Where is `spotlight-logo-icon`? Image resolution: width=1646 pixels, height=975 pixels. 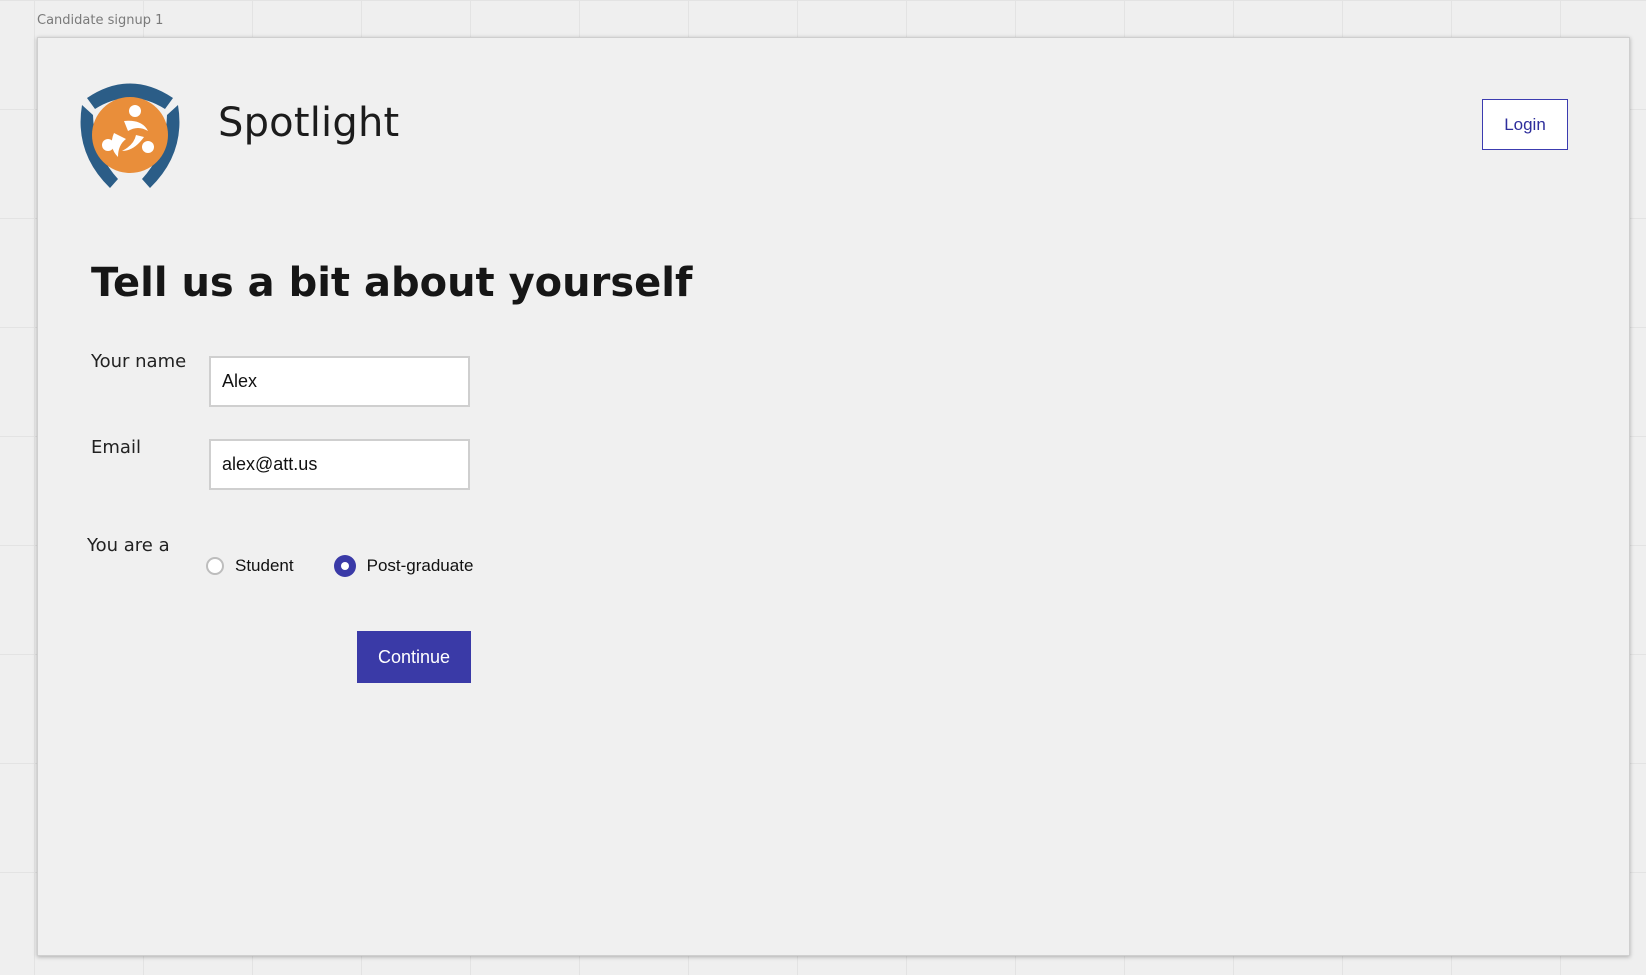 spotlight-logo-icon is located at coordinates (130, 134).